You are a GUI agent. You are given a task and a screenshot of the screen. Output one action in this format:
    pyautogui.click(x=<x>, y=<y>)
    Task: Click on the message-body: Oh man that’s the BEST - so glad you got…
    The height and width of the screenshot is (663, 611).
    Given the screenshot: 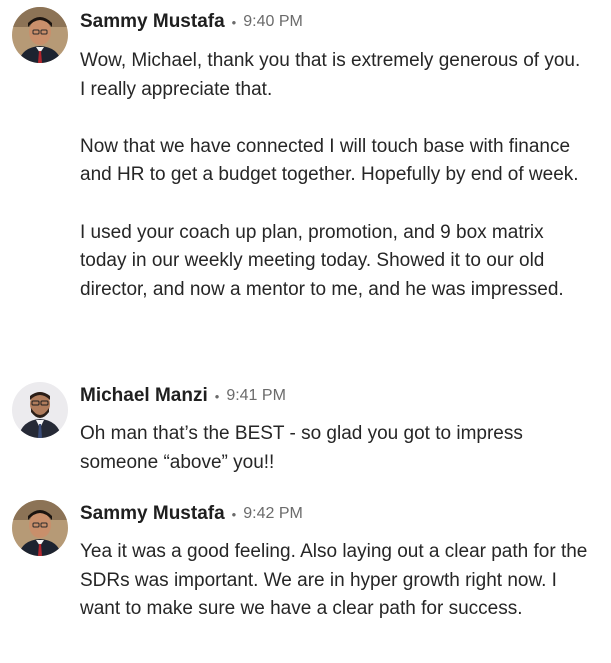 What is the action you would take?
    pyautogui.click(x=335, y=448)
    